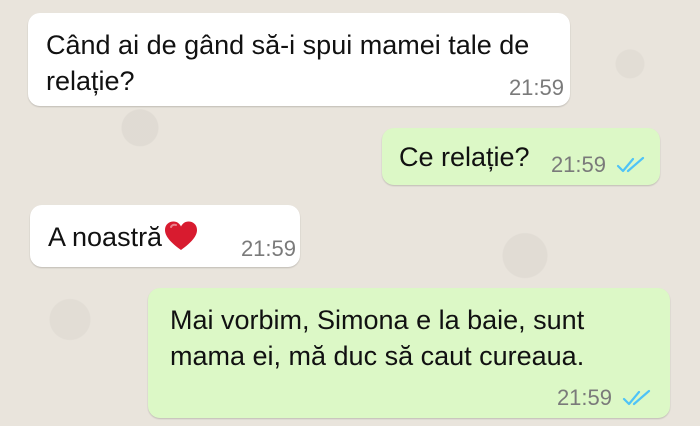  Describe the element at coordinates (464, 157) in the screenshot. I see `message-text: Ce relație?` at that location.